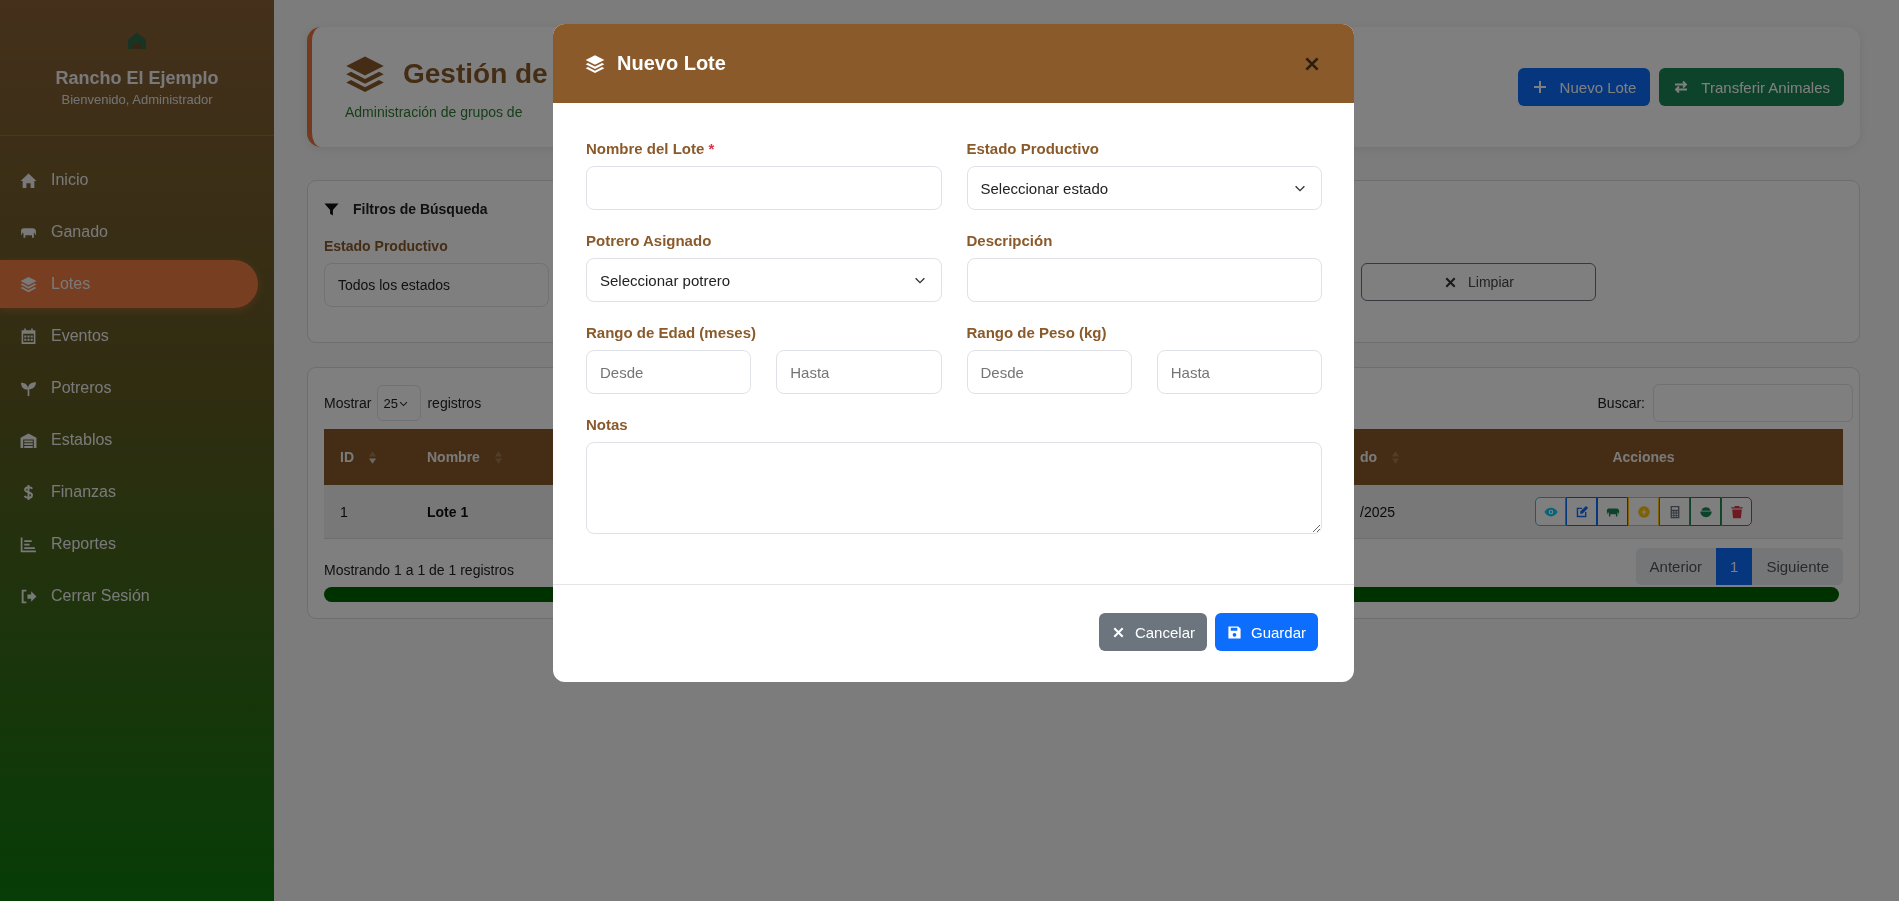  Describe the element at coordinates (1478, 282) in the screenshot. I see `clear-button: Limpiar` at that location.